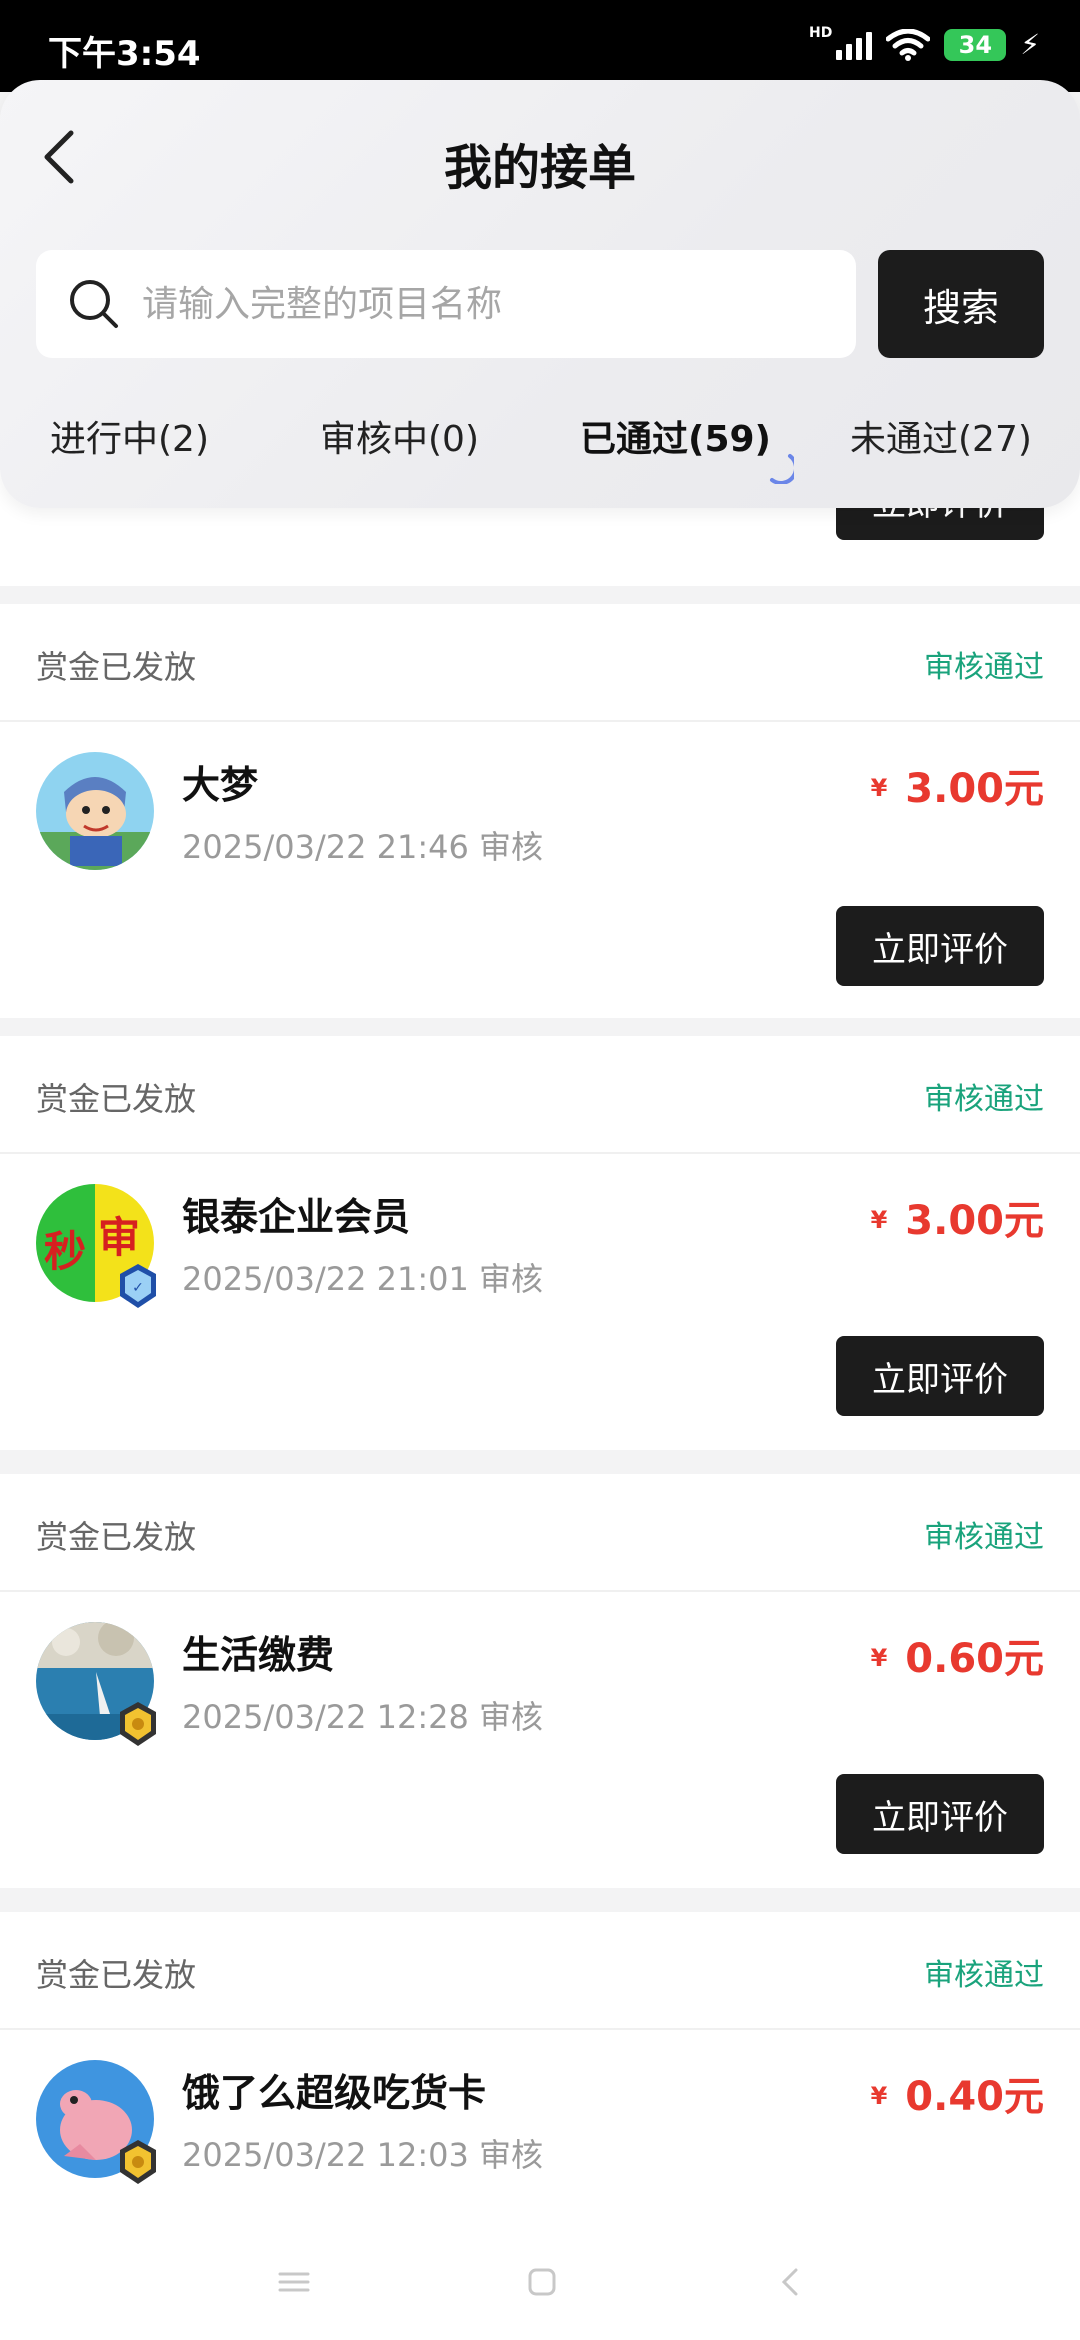 Image resolution: width=1080 pixels, height=2340 pixels. Describe the element at coordinates (790, 2282) in the screenshot. I see `back-icon` at that location.